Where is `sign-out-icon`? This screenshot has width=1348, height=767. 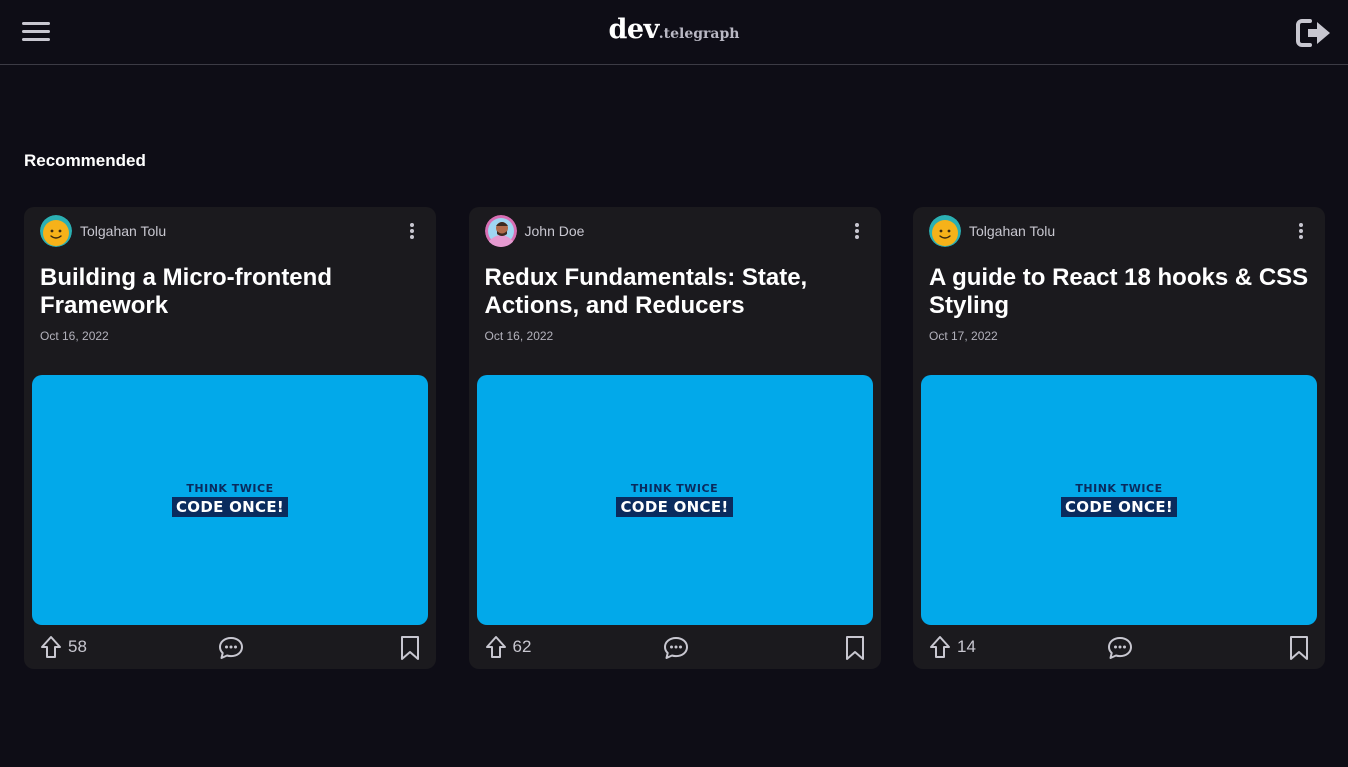
sign-out-icon is located at coordinates (1314, 33).